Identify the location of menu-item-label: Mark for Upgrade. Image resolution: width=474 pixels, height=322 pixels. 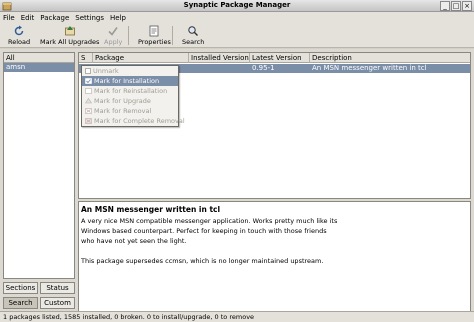
(122, 101).